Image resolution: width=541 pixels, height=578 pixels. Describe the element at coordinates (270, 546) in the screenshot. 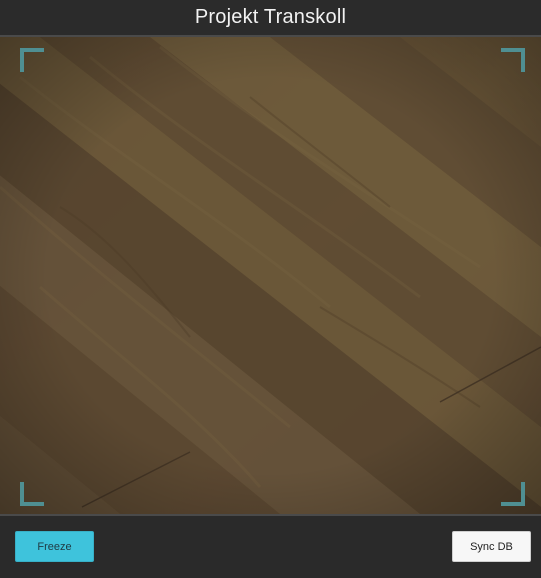

I see `bottom-toolbar: Freeze Sync DB` at that location.